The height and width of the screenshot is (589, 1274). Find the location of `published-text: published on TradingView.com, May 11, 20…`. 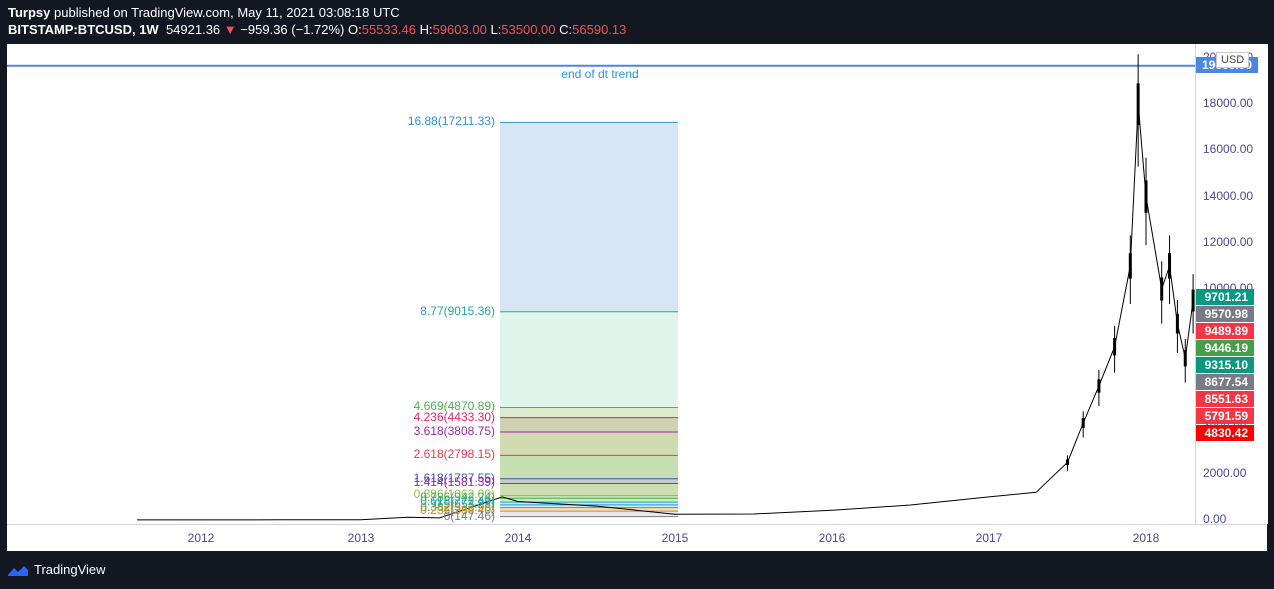

published-text: published on TradingView.com, May 11, 20… is located at coordinates (227, 12).